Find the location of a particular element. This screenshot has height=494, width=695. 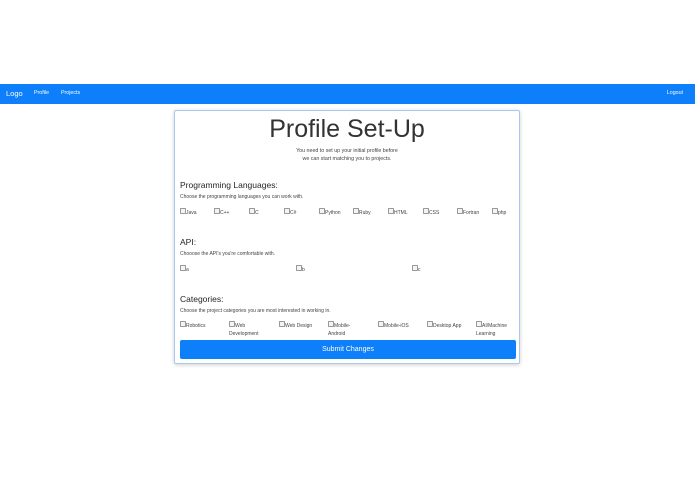

category-option-robotics: Robotics is located at coordinates (192, 325).